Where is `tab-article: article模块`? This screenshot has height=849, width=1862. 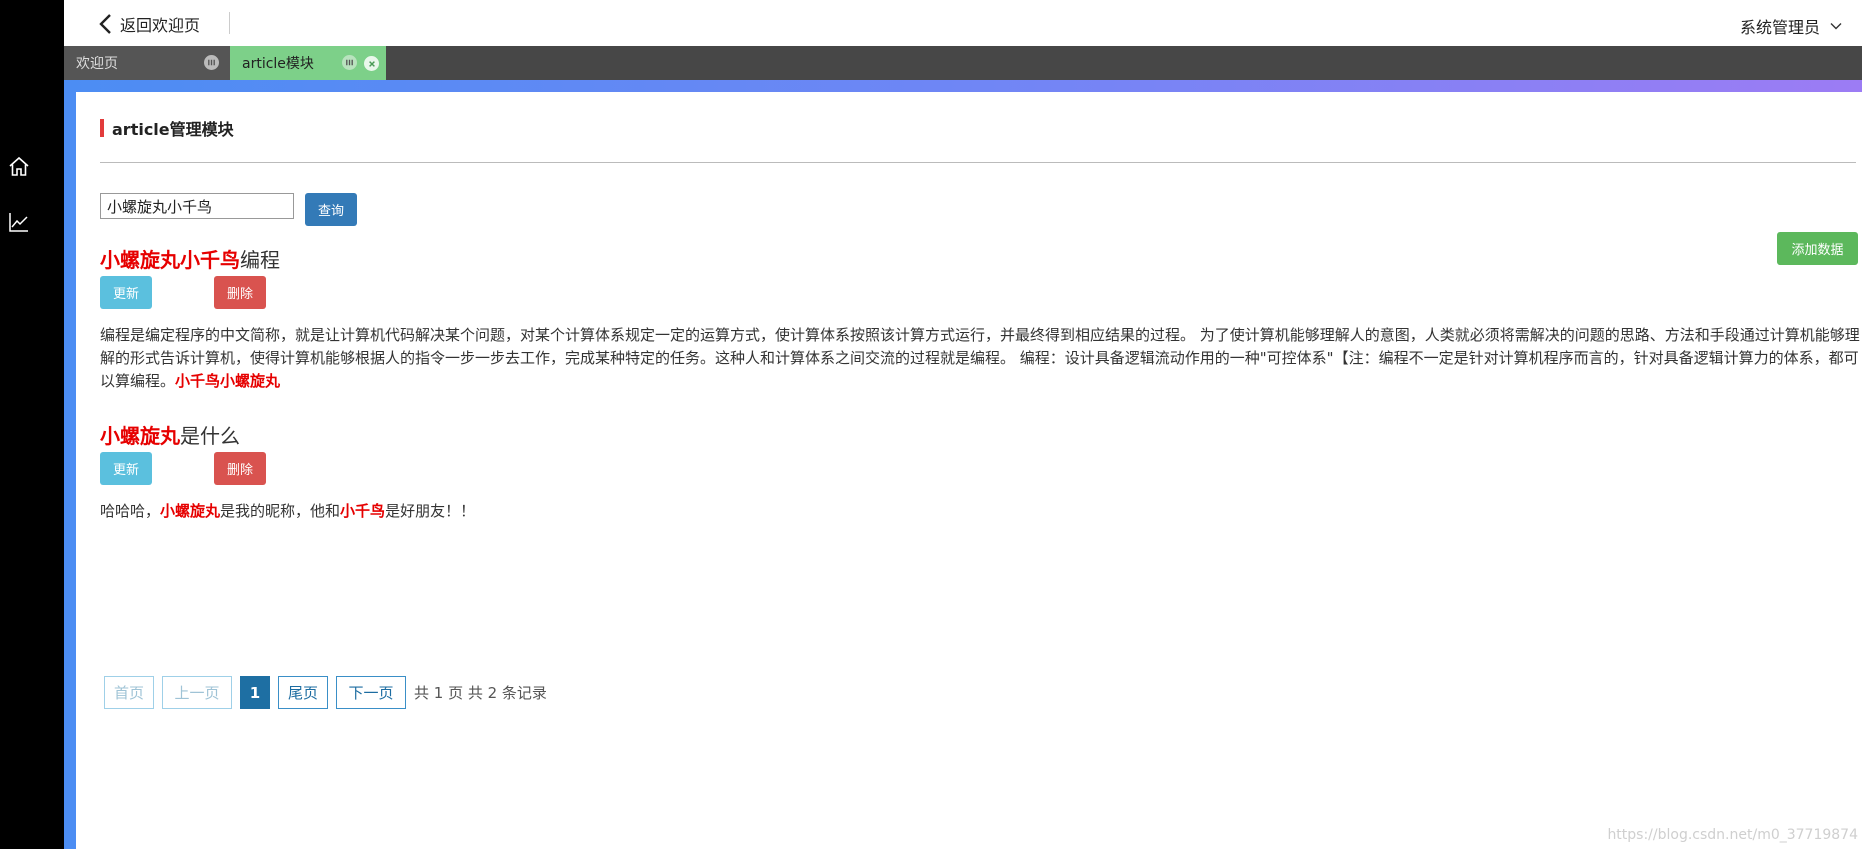 tab-article: article模块 is located at coordinates (308, 63).